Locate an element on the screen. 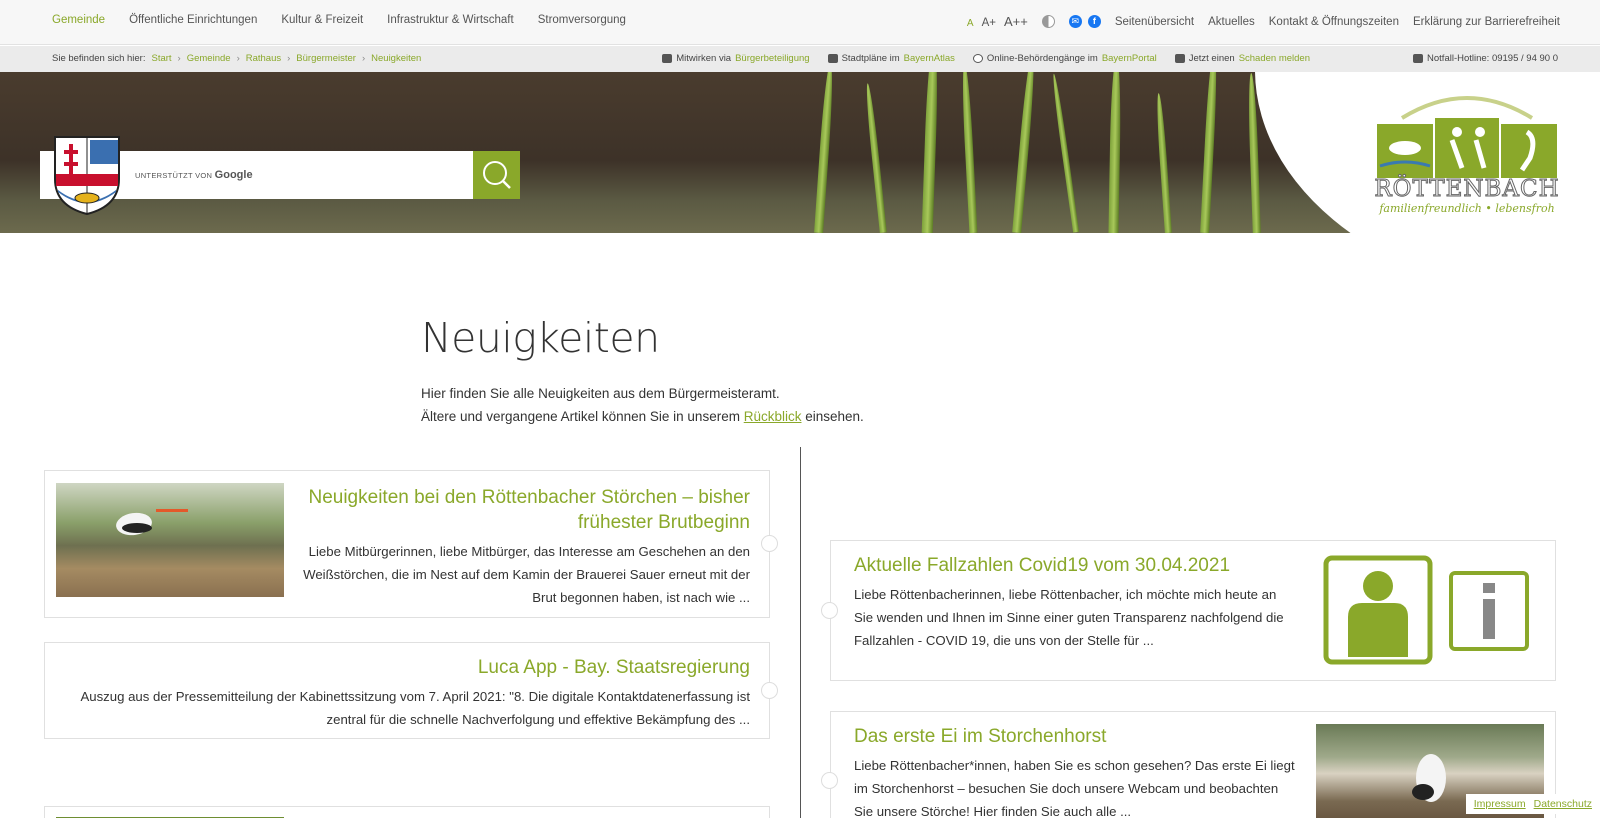 The width and height of the screenshot is (1600, 818). menu-item-infrastruktur: Infrastruktur & Wirtschaft is located at coordinates (450, 20).